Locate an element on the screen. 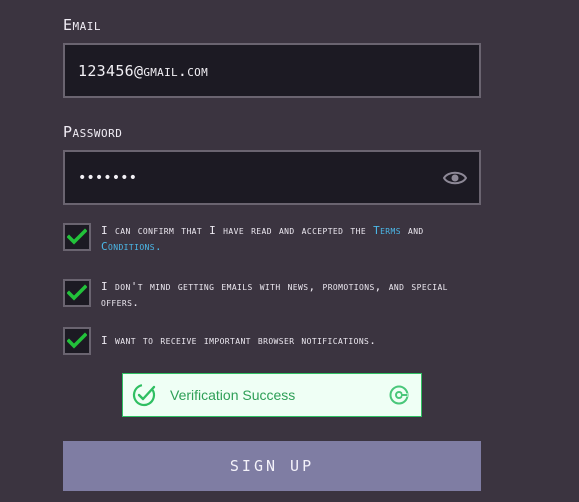 The image size is (579, 502). newsletter-checkbox is located at coordinates (77, 293).